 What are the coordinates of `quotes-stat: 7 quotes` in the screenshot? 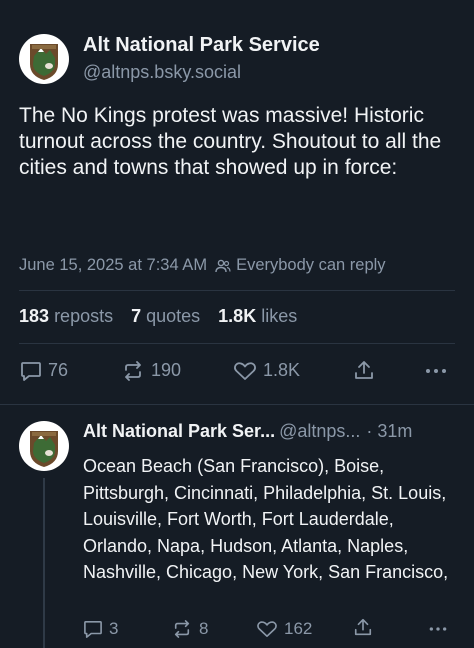 It's located at (165, 316).